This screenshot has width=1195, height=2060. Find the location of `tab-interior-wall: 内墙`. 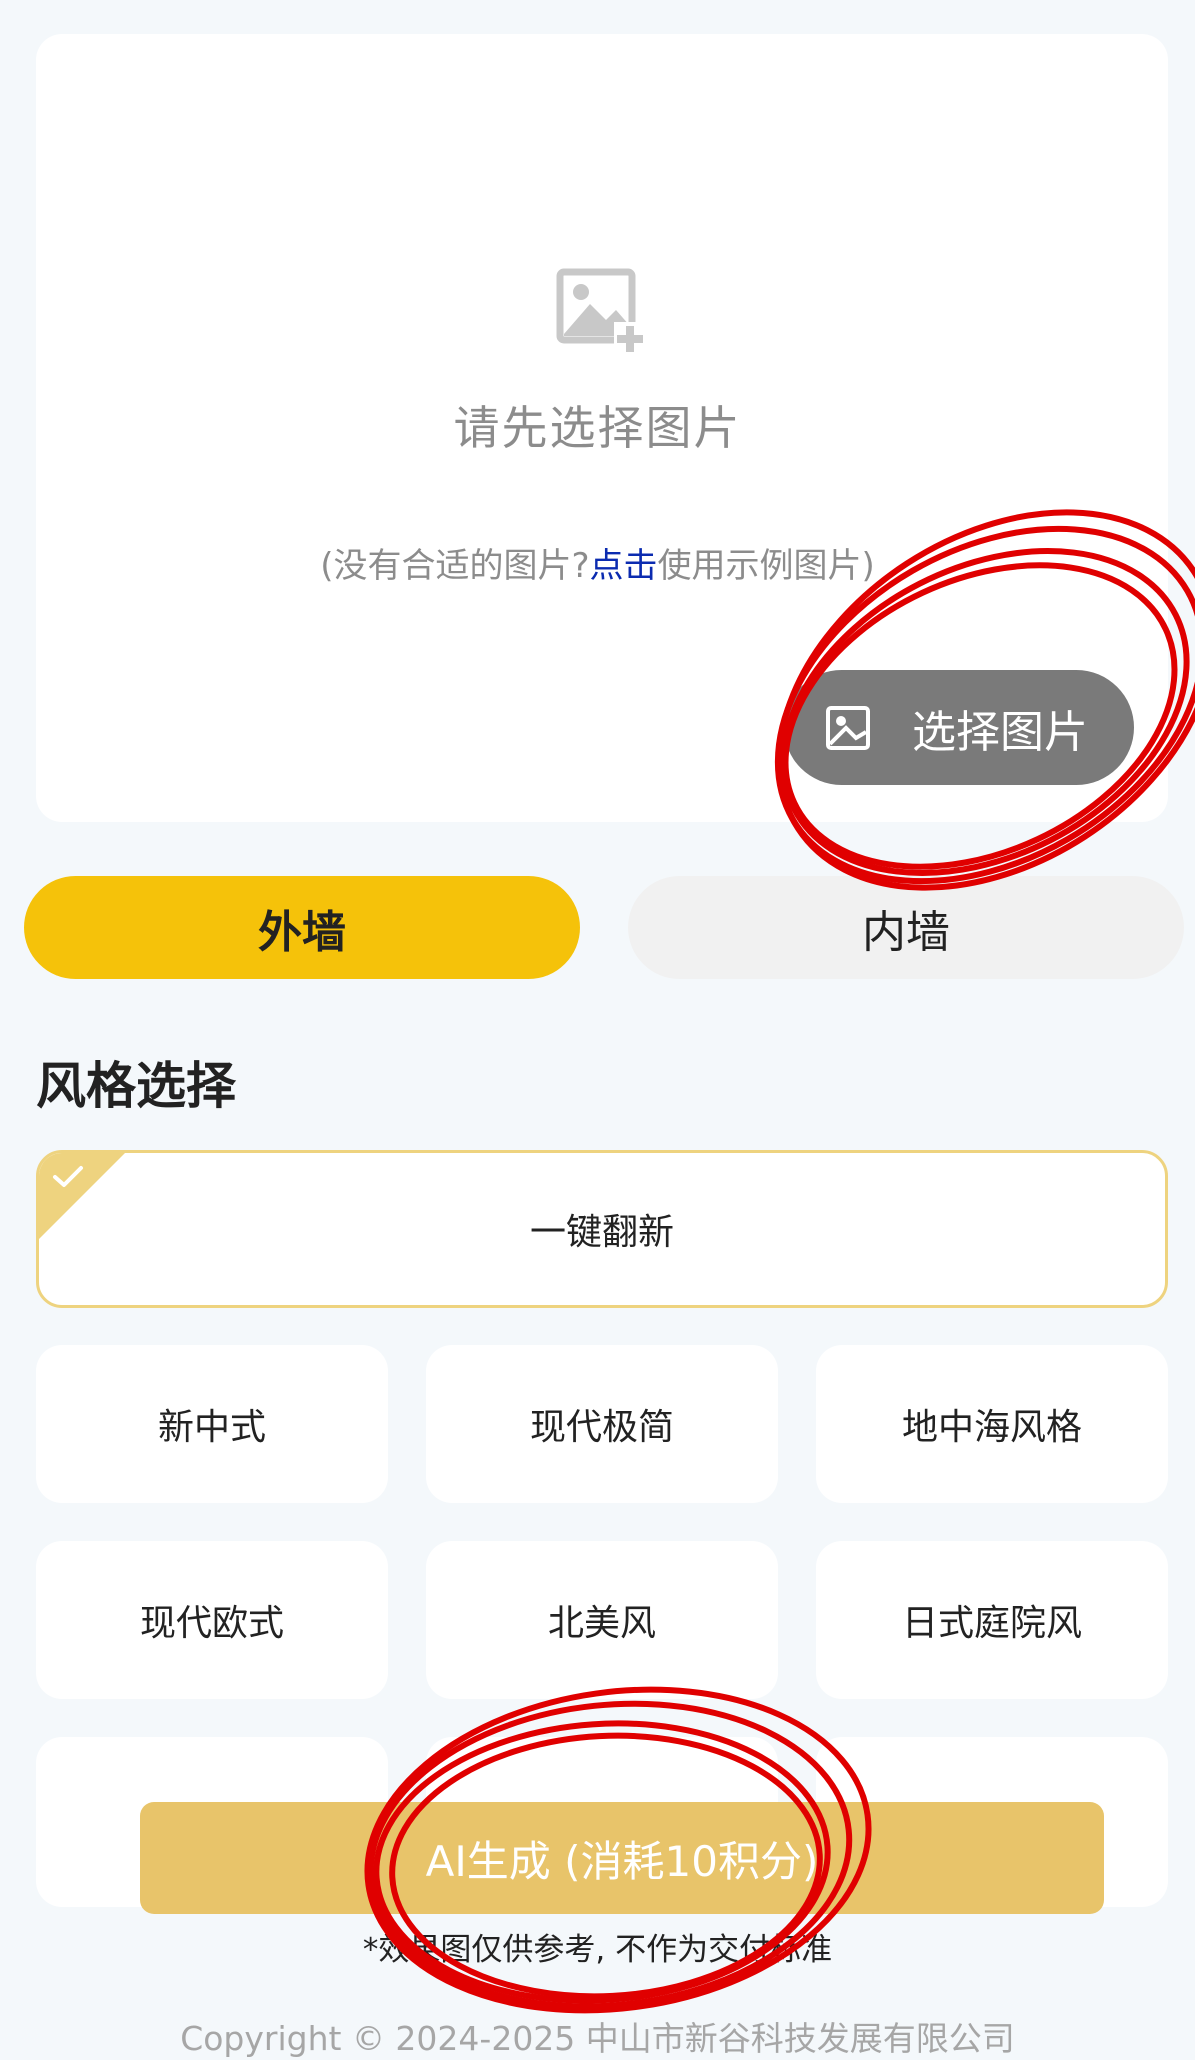

tab-interior-wall: 内墙 is located at coordinates (906, 927).